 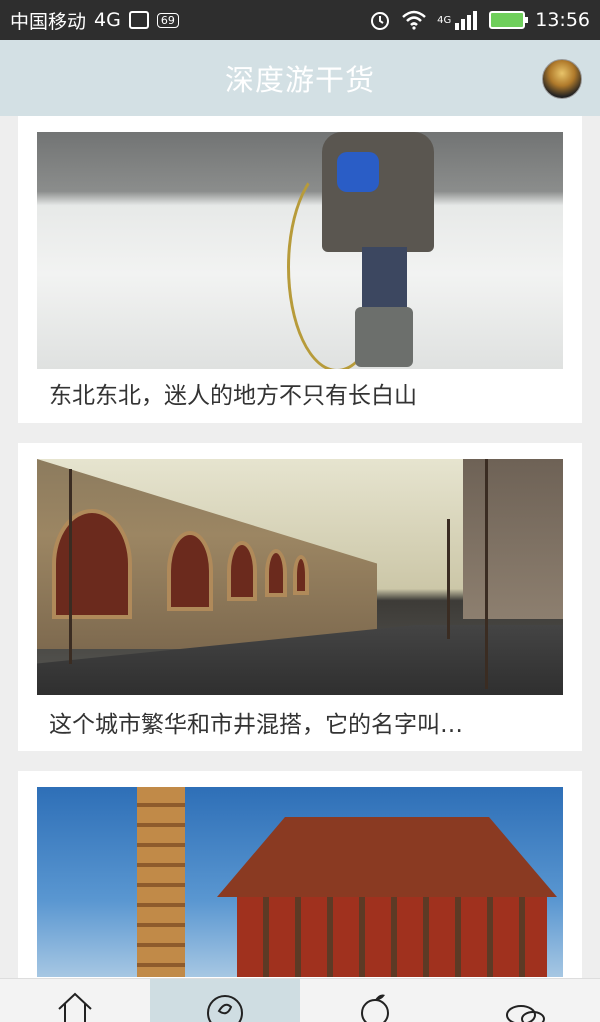 I want to click on notification-badge: 69, so click(x=167, y=20).